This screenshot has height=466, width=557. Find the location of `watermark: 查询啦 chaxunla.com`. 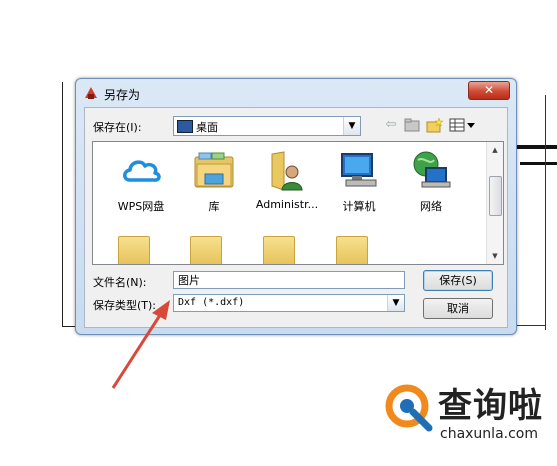

watermark: 查询啦 chaxunla.com is located at coordinates (468, 412).